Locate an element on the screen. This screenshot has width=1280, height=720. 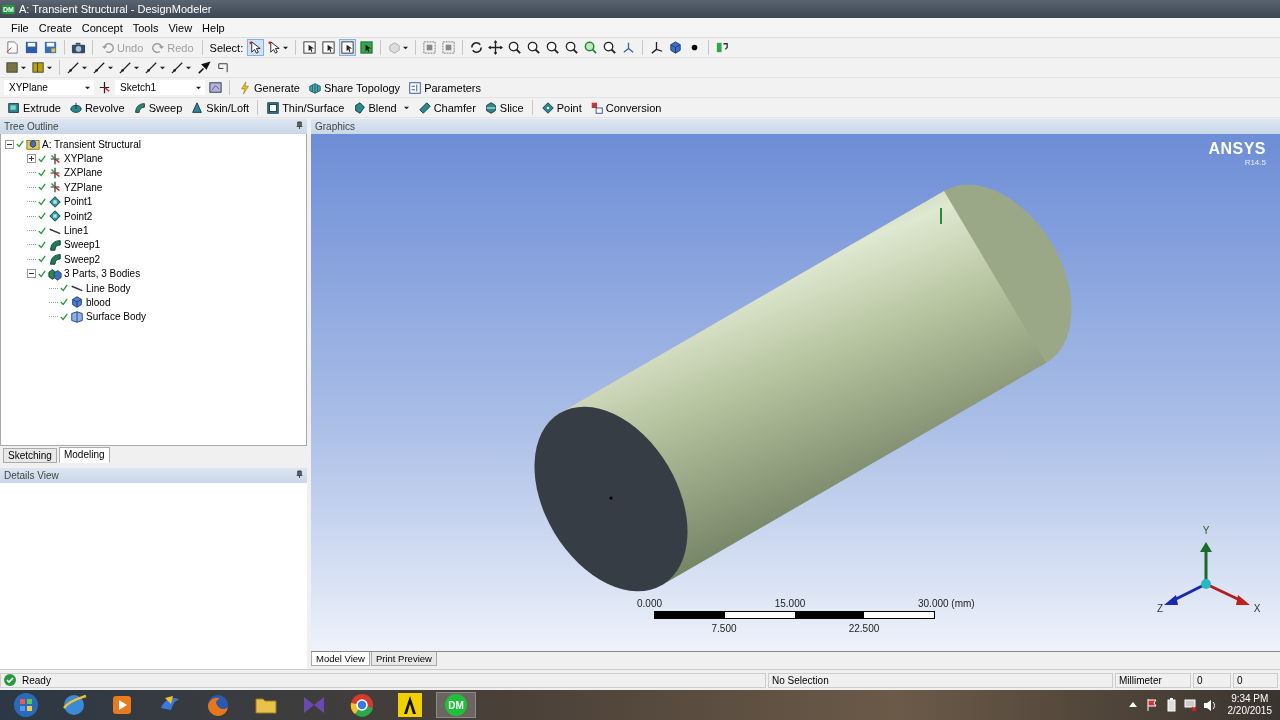
tree-item: Line Body is located at coordinates (108, 288).